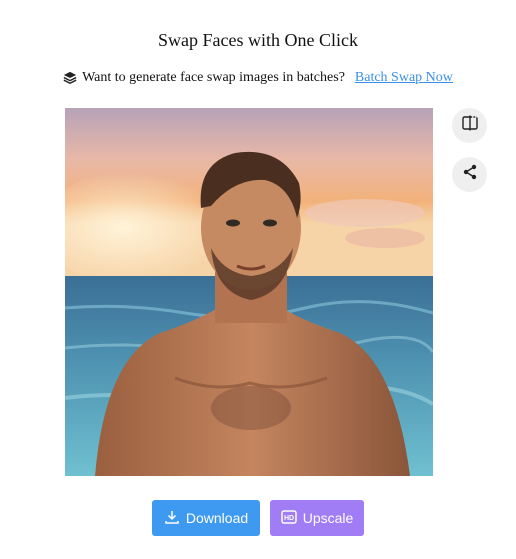 Image resolution: width=516 pixels, height=559 pixels. I want to click on compare-icon, so click(470, 125).